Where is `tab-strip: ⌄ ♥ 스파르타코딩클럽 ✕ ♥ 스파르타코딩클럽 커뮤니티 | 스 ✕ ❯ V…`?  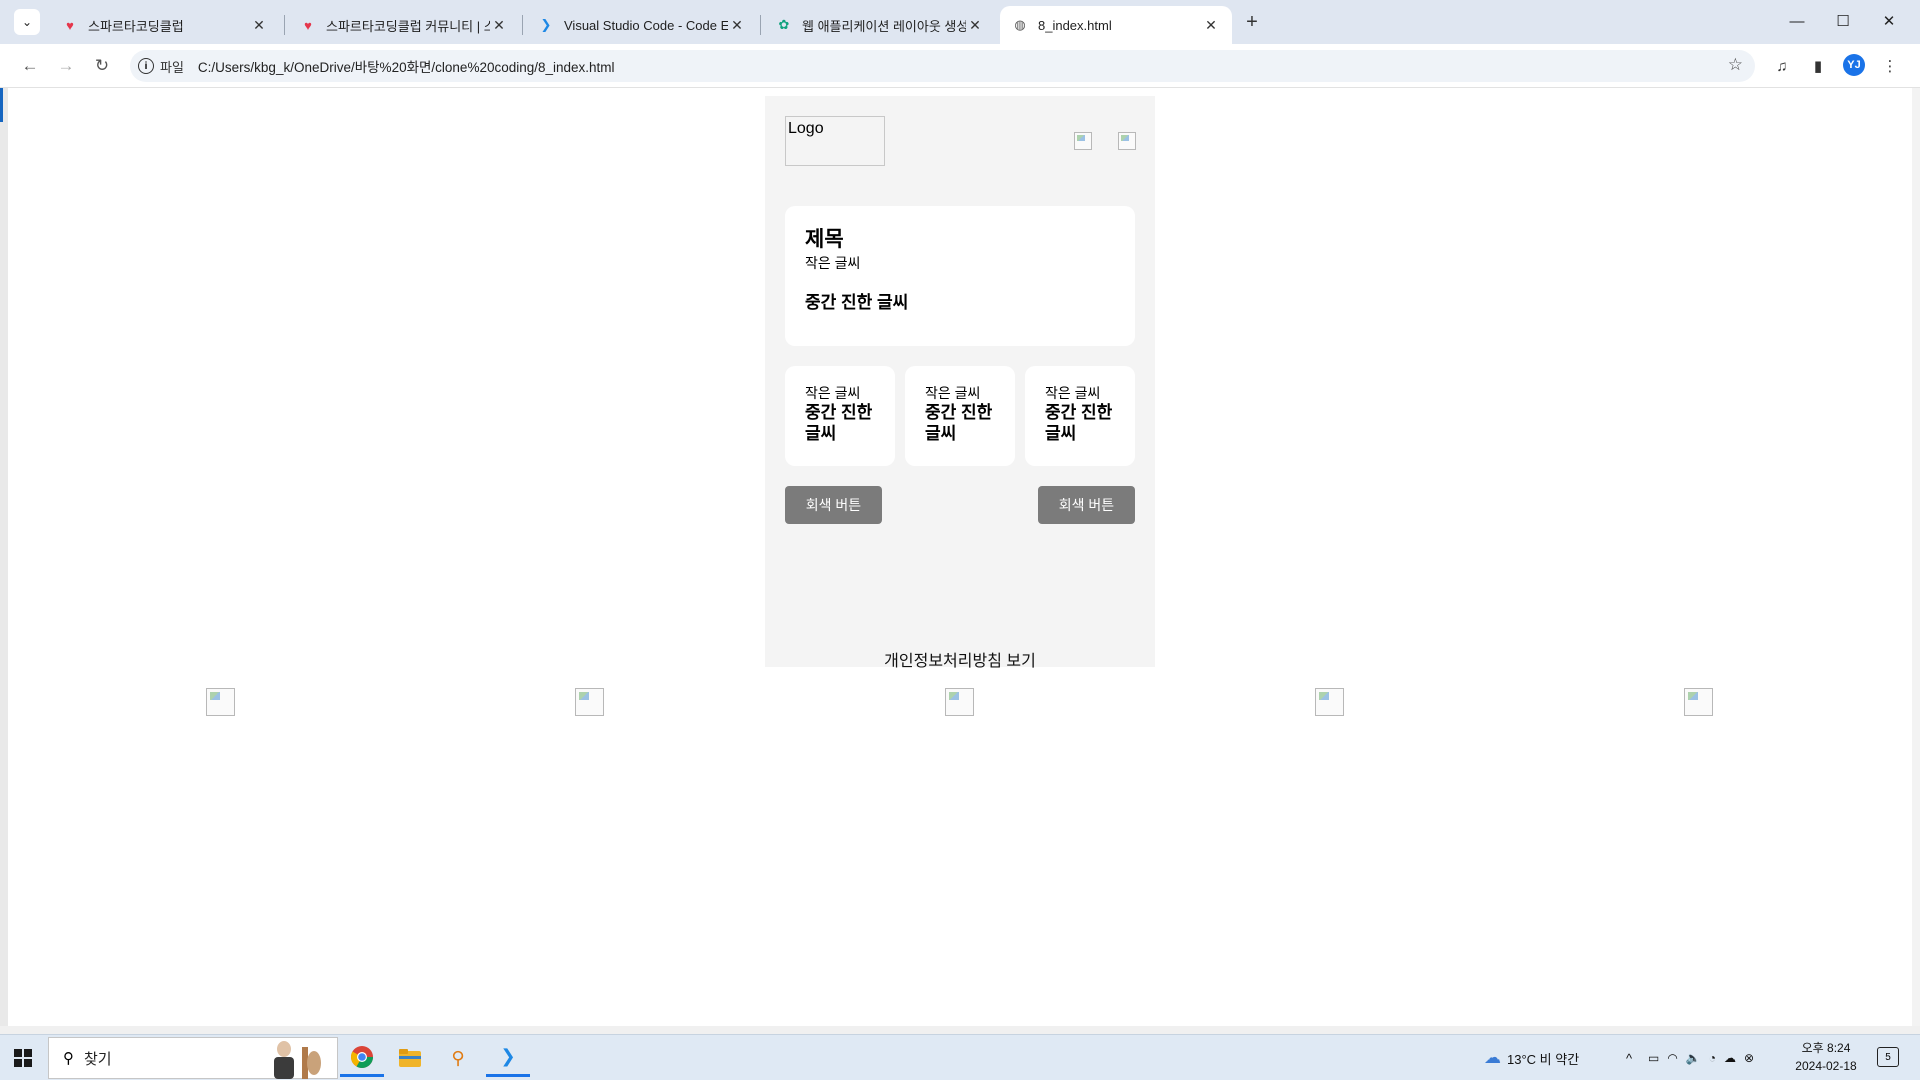 tab-strip: ⌄ ♥ 스파르타코딩클럽 ✕ ♥ 스파르타코딩클럽 커뮤니티 | 스 ✕ ❯ V… is located at coordinates (960, 22).